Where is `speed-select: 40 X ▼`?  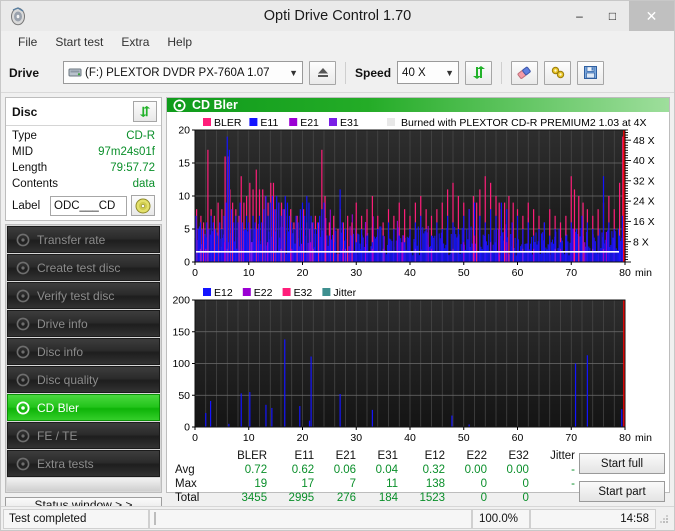 speed-select: 40 X ▼ is located at coordinates (428, 72).